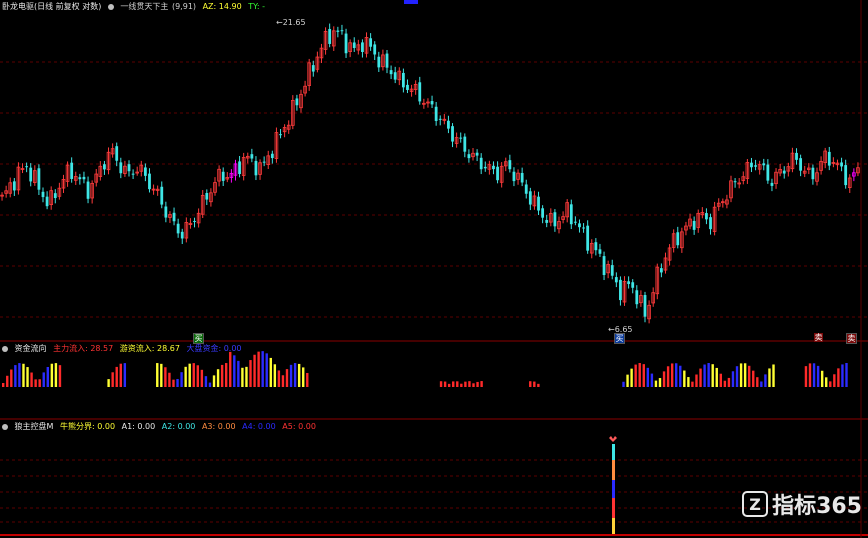 This screenshot has width=868, height=538. Describe the element at coordinates (218, 426) in the screenshot. I see `a3-value: A3: 0.00` at that location.